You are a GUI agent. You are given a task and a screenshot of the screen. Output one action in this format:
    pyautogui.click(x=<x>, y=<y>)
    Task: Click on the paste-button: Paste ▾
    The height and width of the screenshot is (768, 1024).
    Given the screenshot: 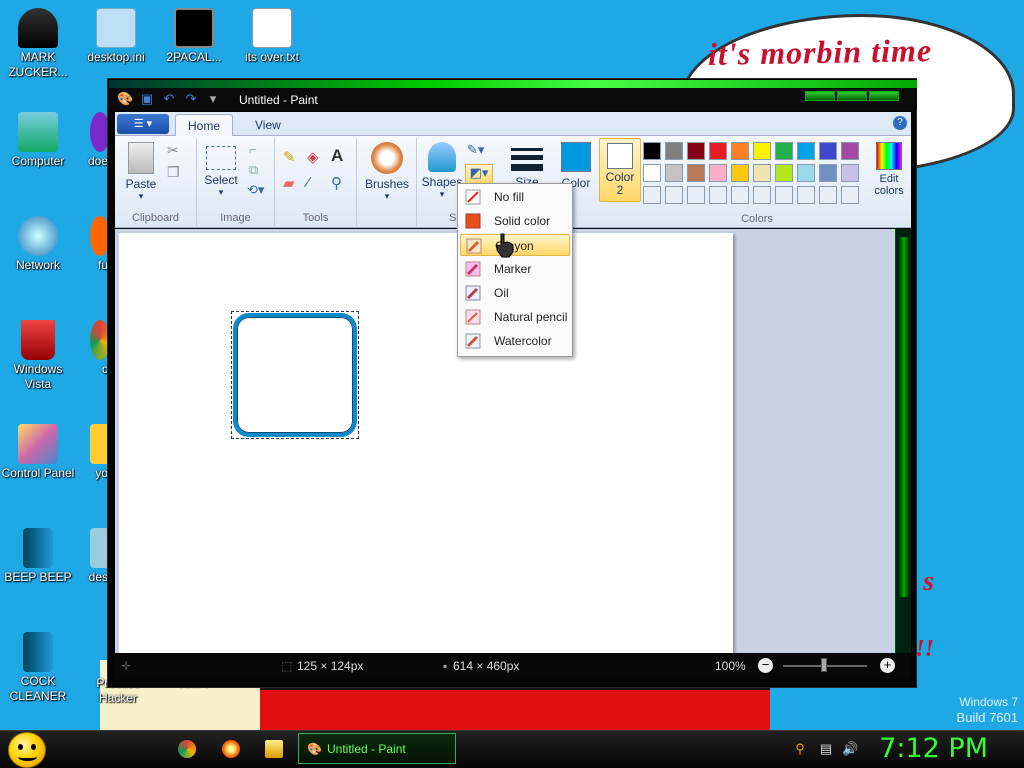 What is the action you would take?
    pyautogui.click(x=141, y=172)
    